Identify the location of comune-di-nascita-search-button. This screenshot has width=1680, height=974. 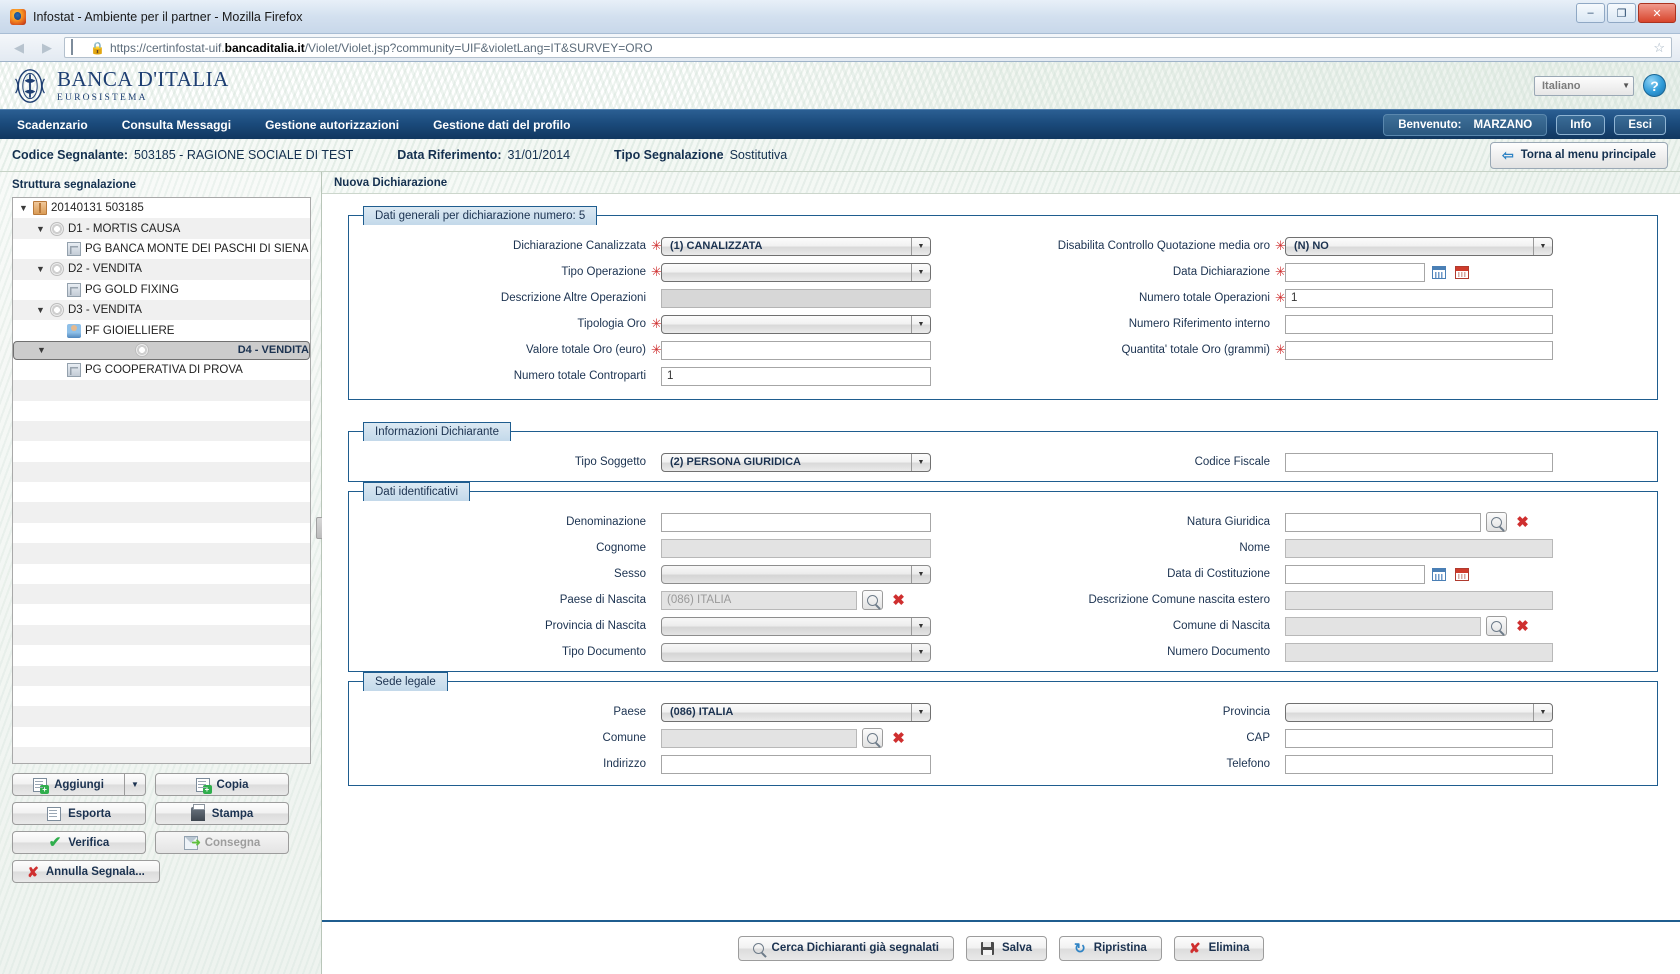
(1496, 626).